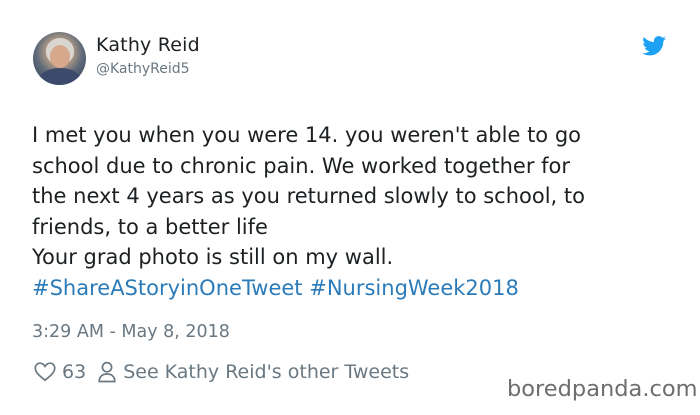 The height and width of the screenshot is (415, 700). What do you see at coordinates (143, 69) in the screenshot?
I see `author-handle: @KathyReid5` at bounding box center [143, 69].